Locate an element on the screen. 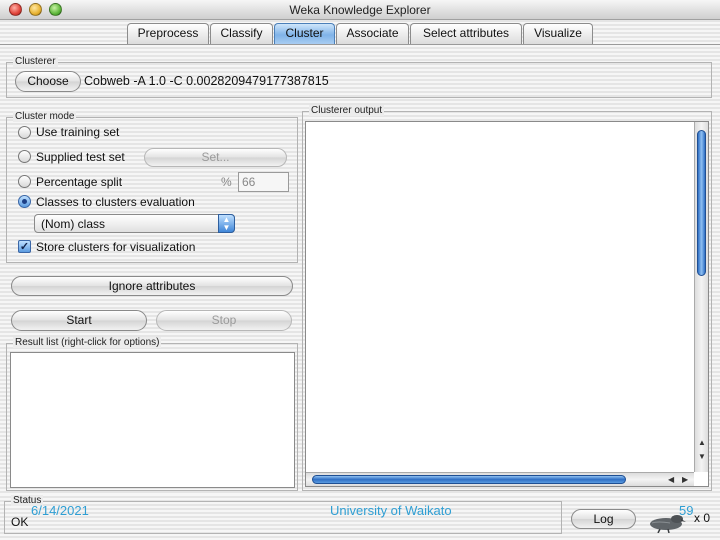 The image size is (720, 540). supplied-test-set-label: Supplied test set is located at coordinates (80, 157).